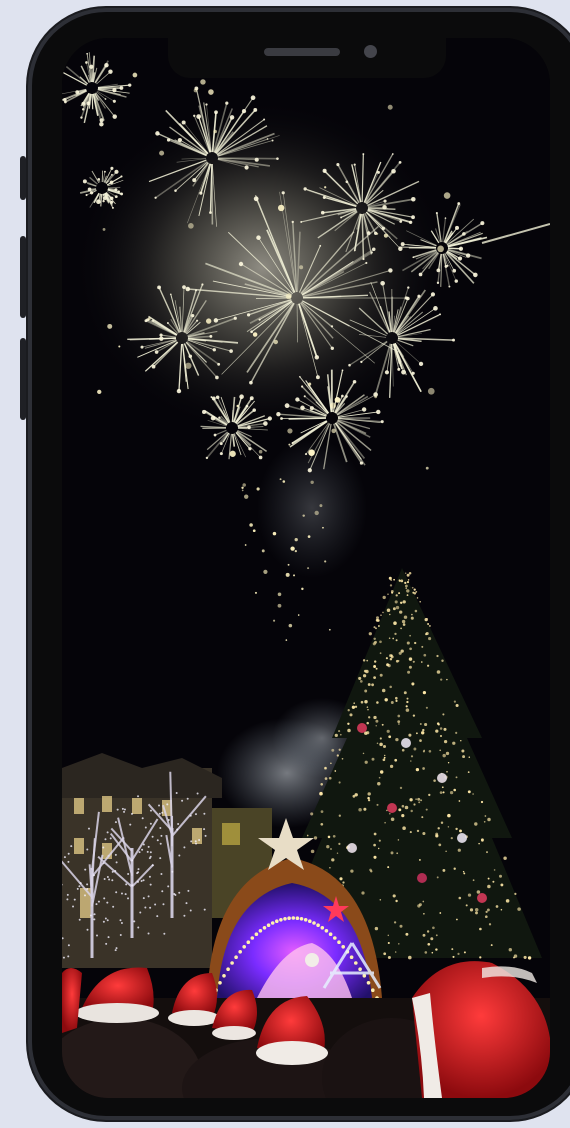 The height and width of the screenshot is (1128, 570). I want to click on volume-up-button, so click(23, 277).